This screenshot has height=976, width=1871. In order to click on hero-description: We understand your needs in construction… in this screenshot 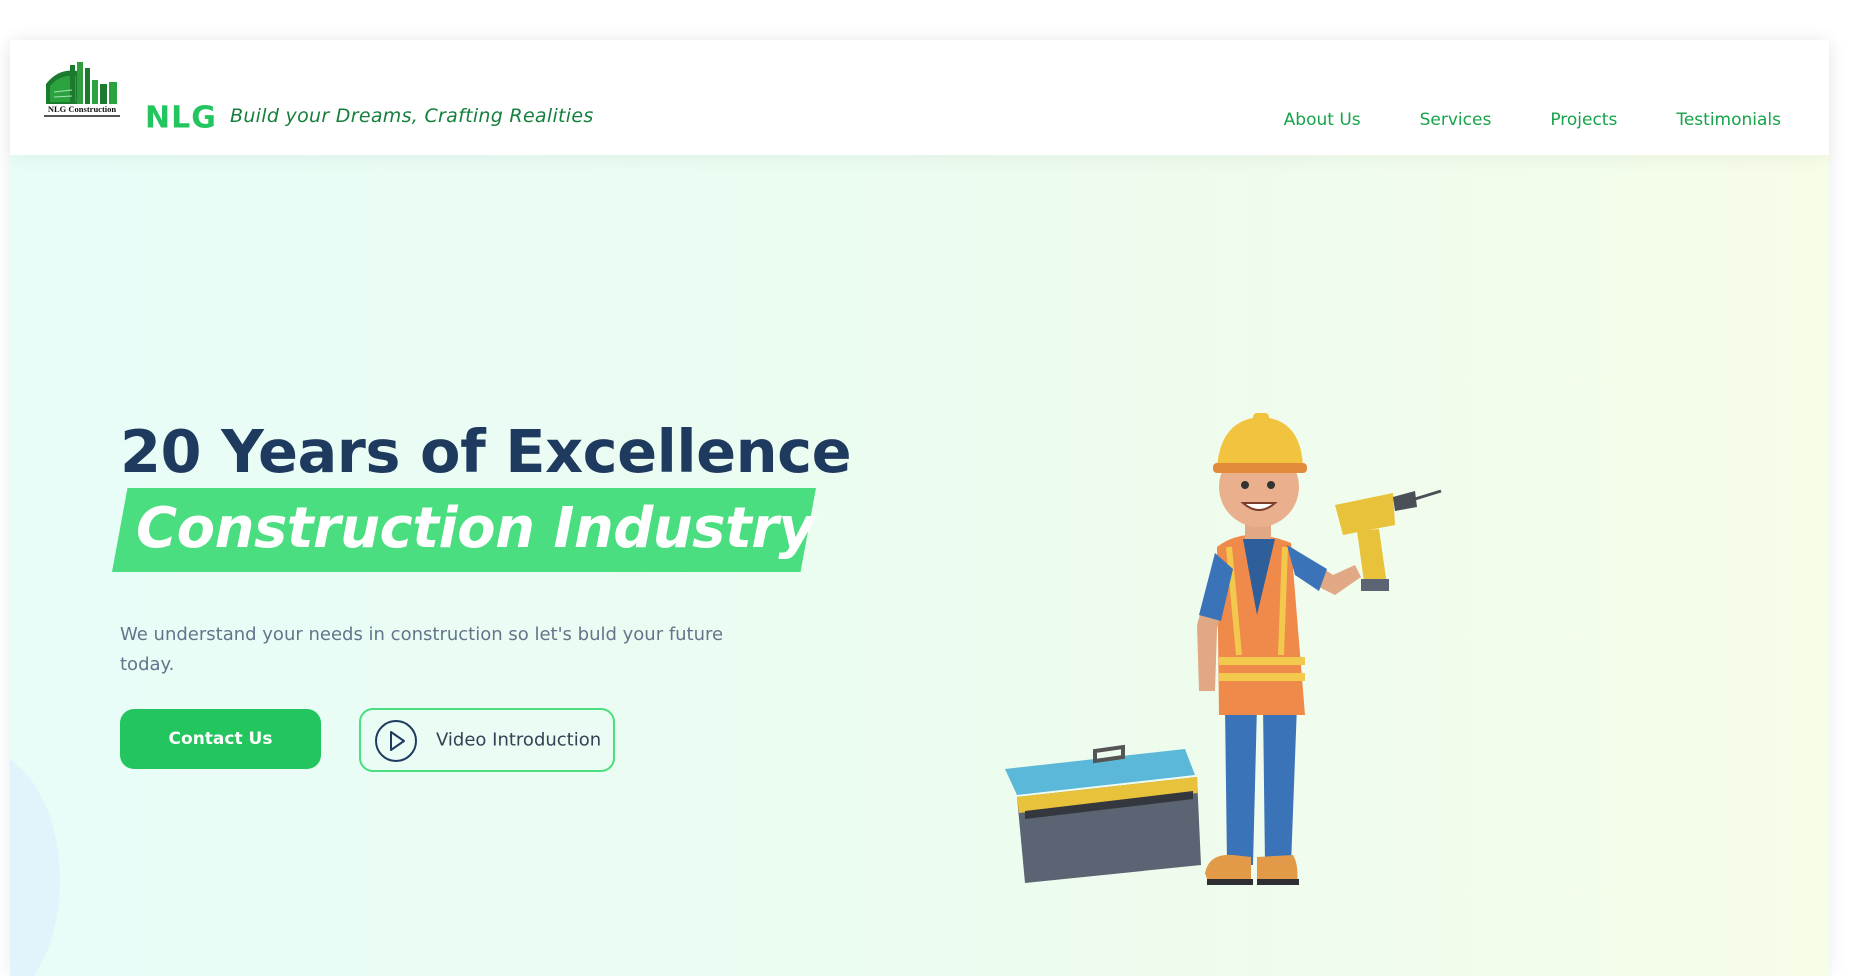, I will do `click(422, 649)`.